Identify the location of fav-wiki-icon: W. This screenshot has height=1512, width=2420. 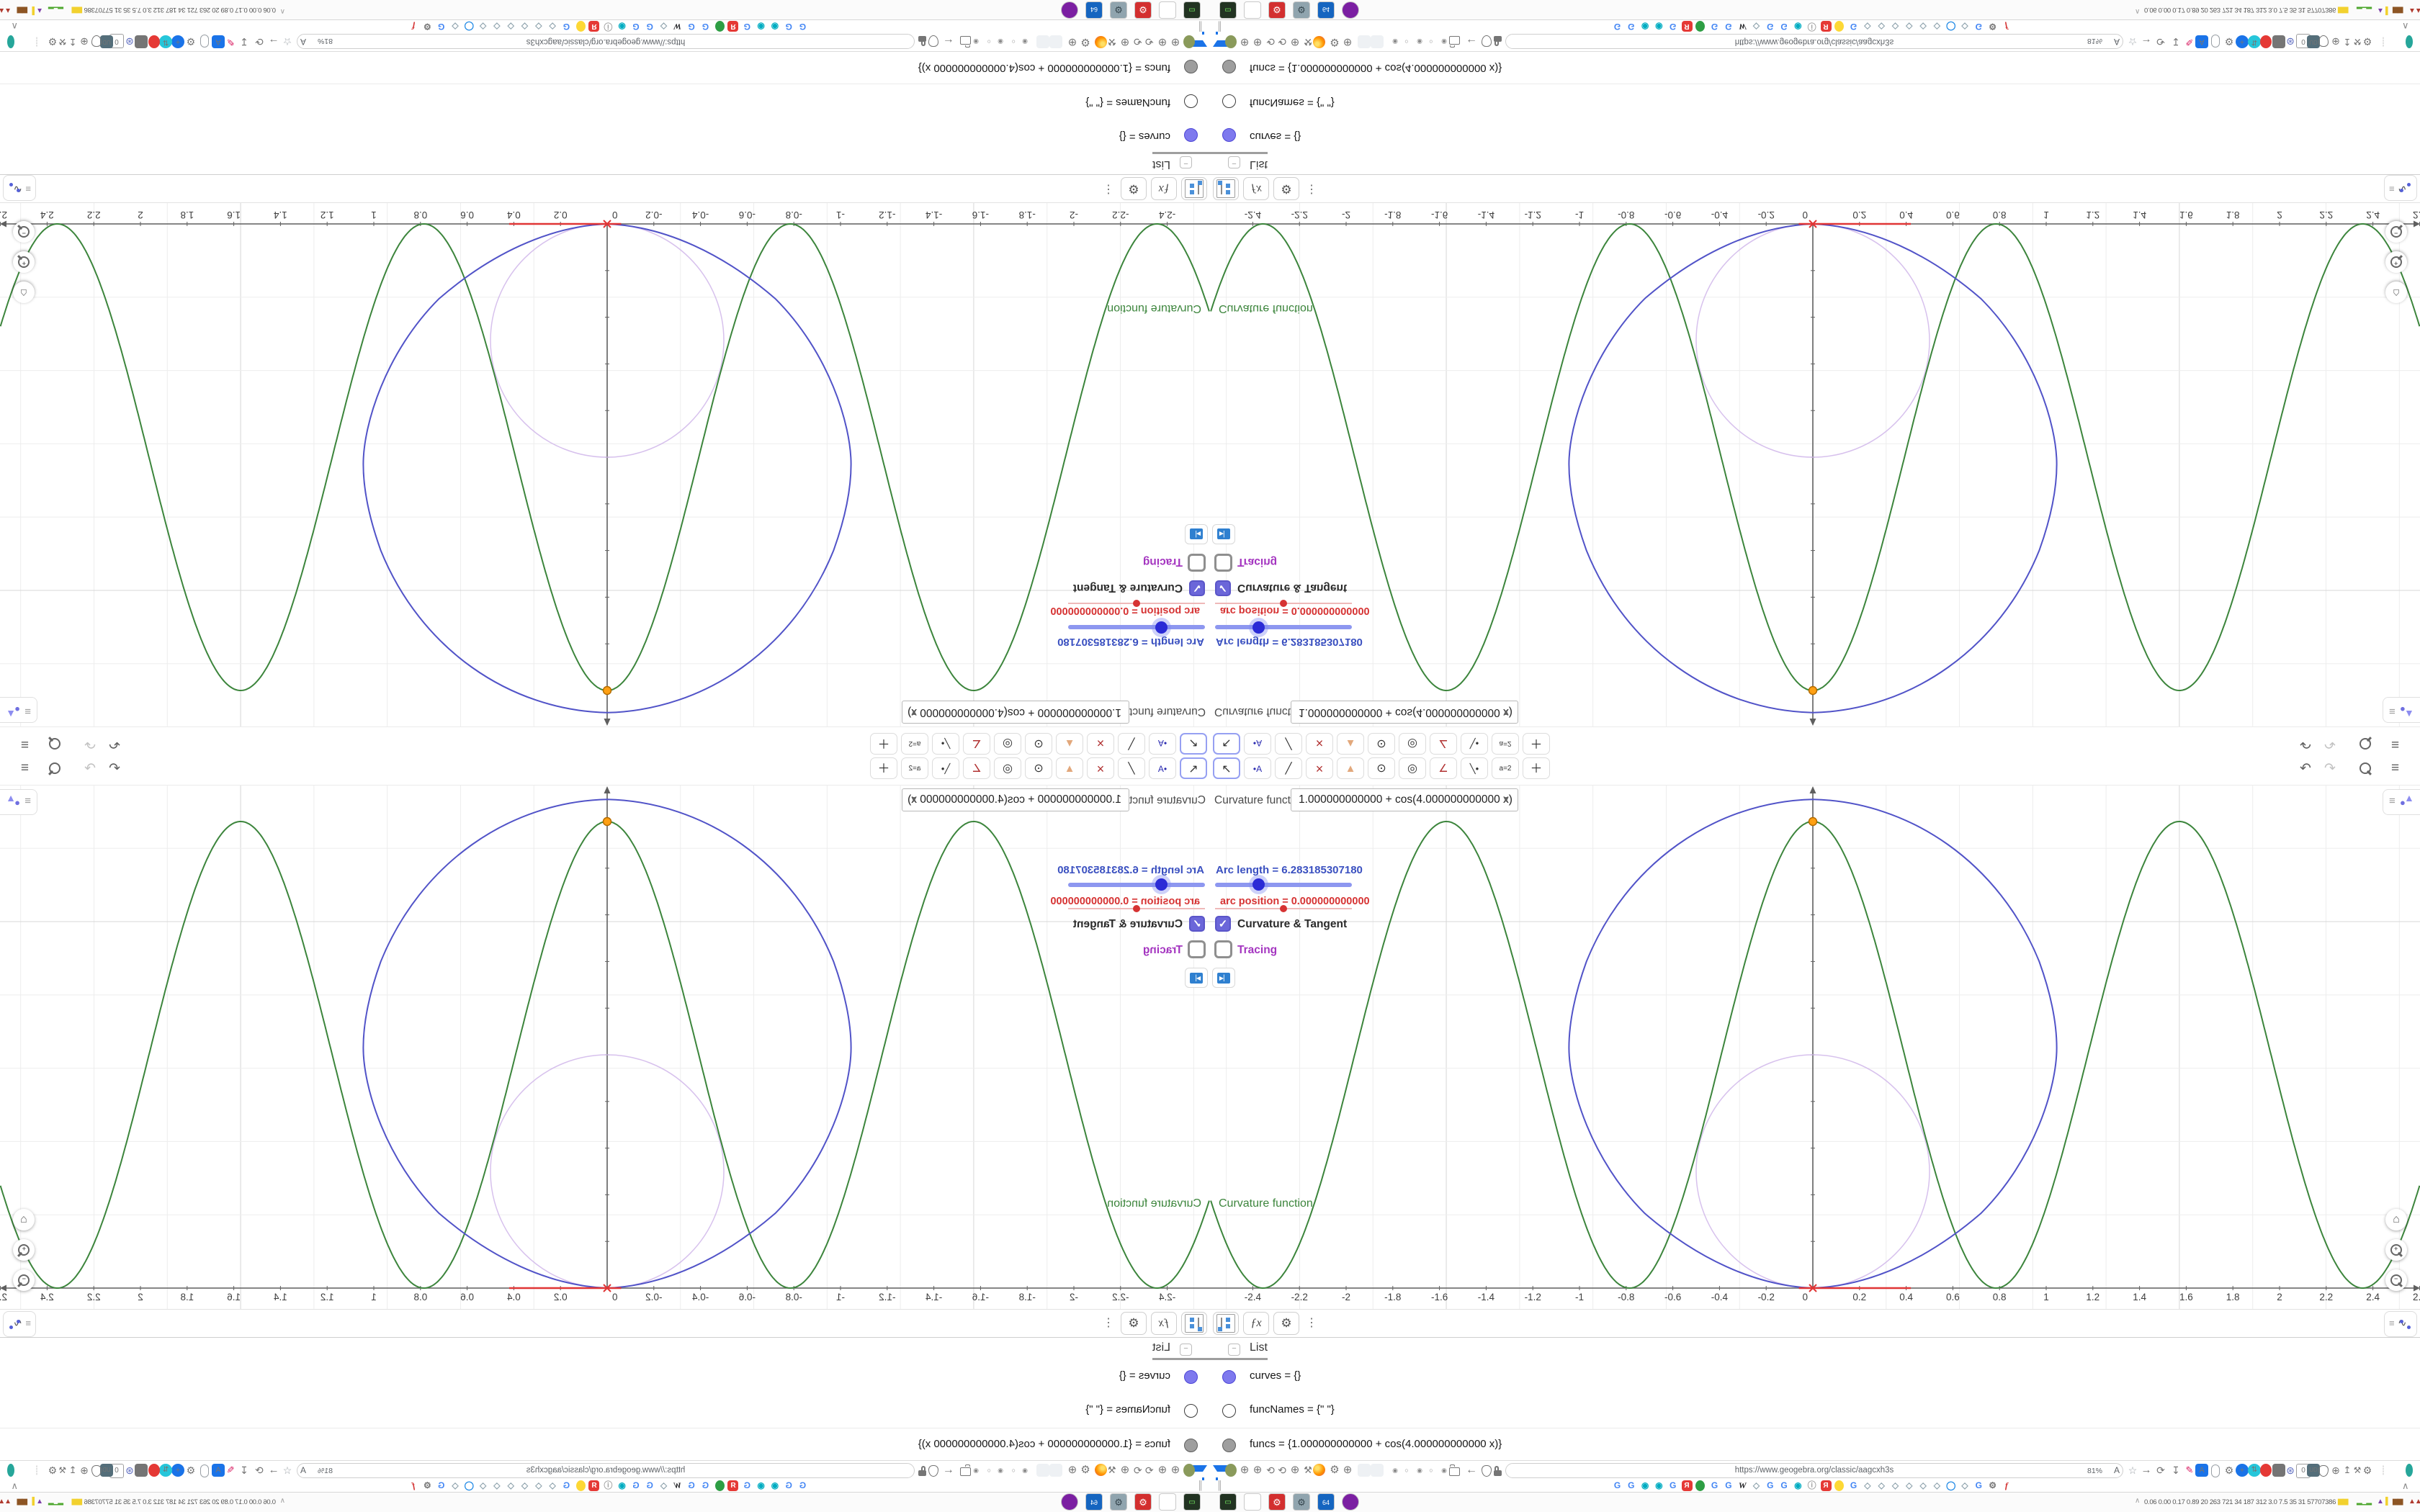
(677, 1485).